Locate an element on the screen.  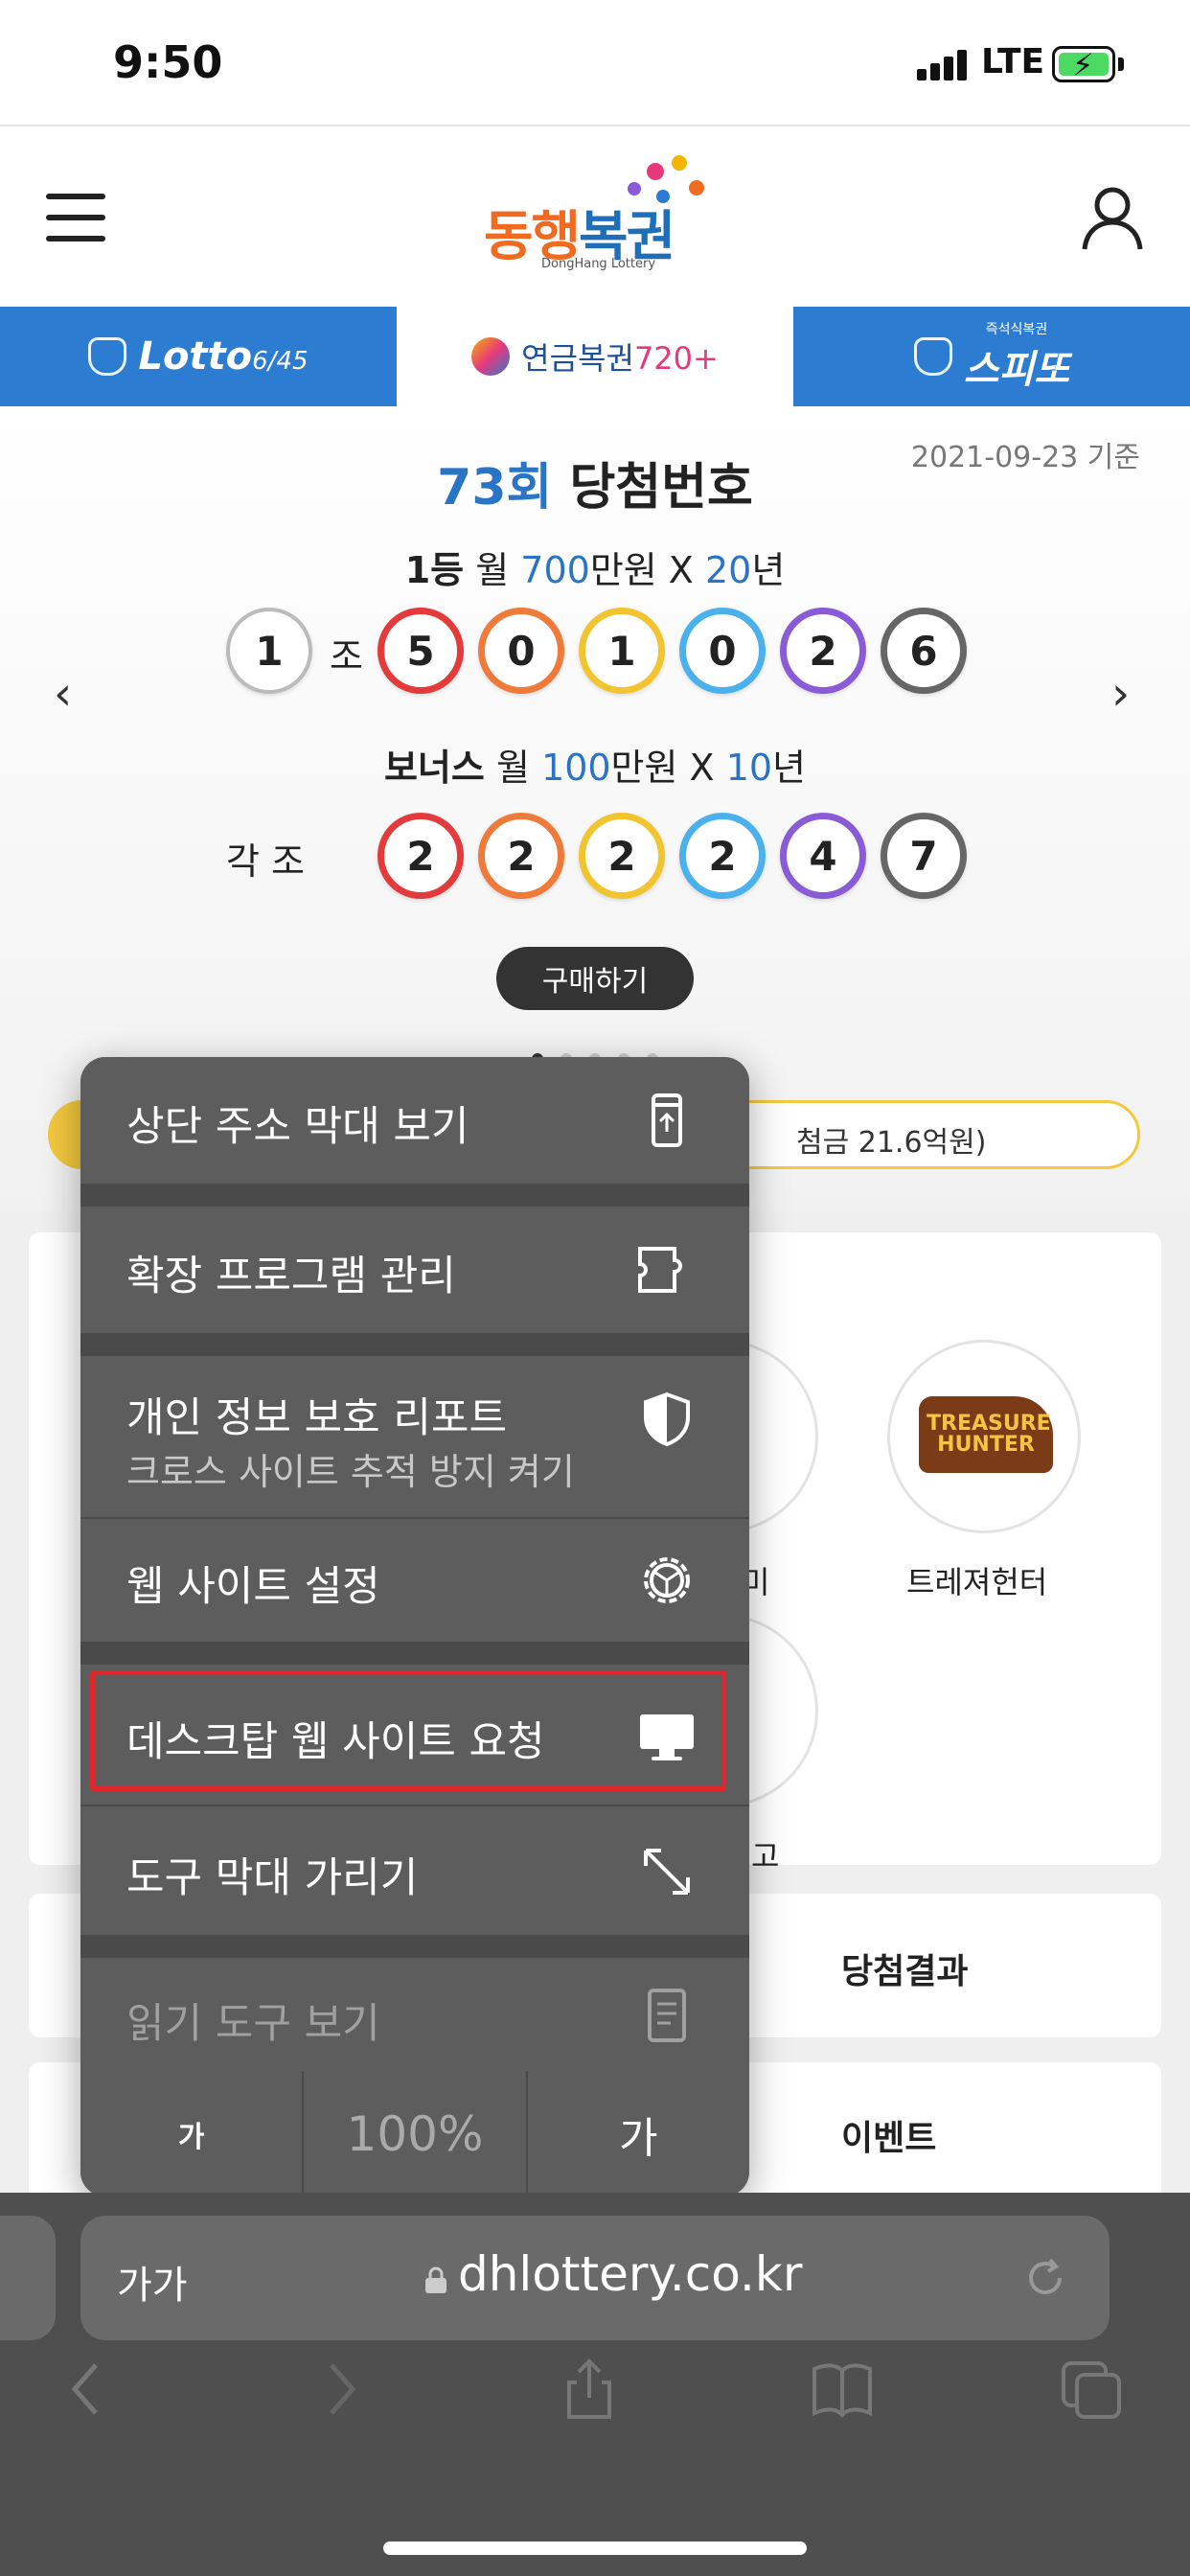
bonus-prize-line: 보너스 월 100만원 X 10년 is located at coordinates (595, 768).